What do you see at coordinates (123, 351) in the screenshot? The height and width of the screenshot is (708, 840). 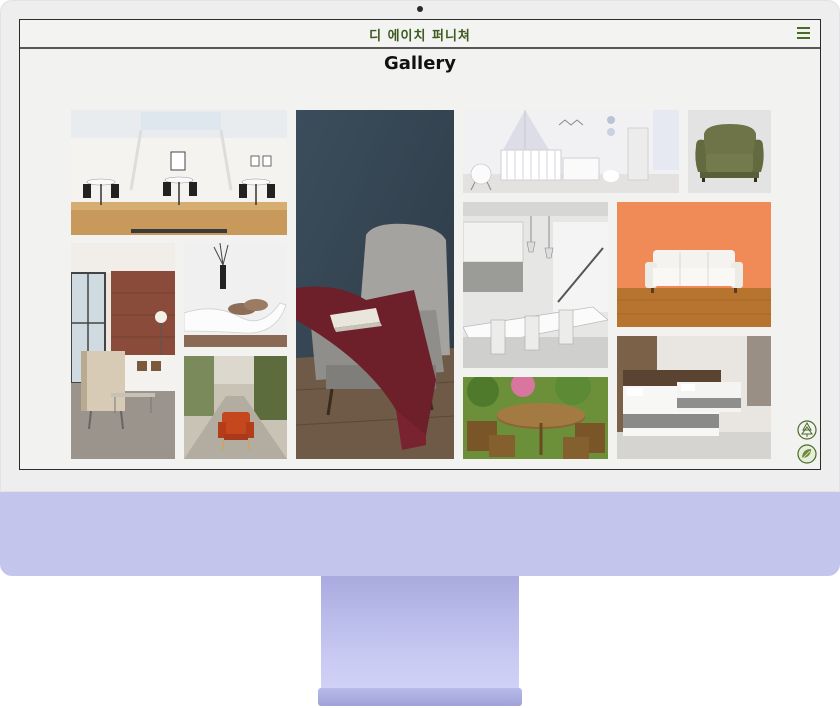 I see `gallery-photo-living-room` at bounding box center [123, 351].